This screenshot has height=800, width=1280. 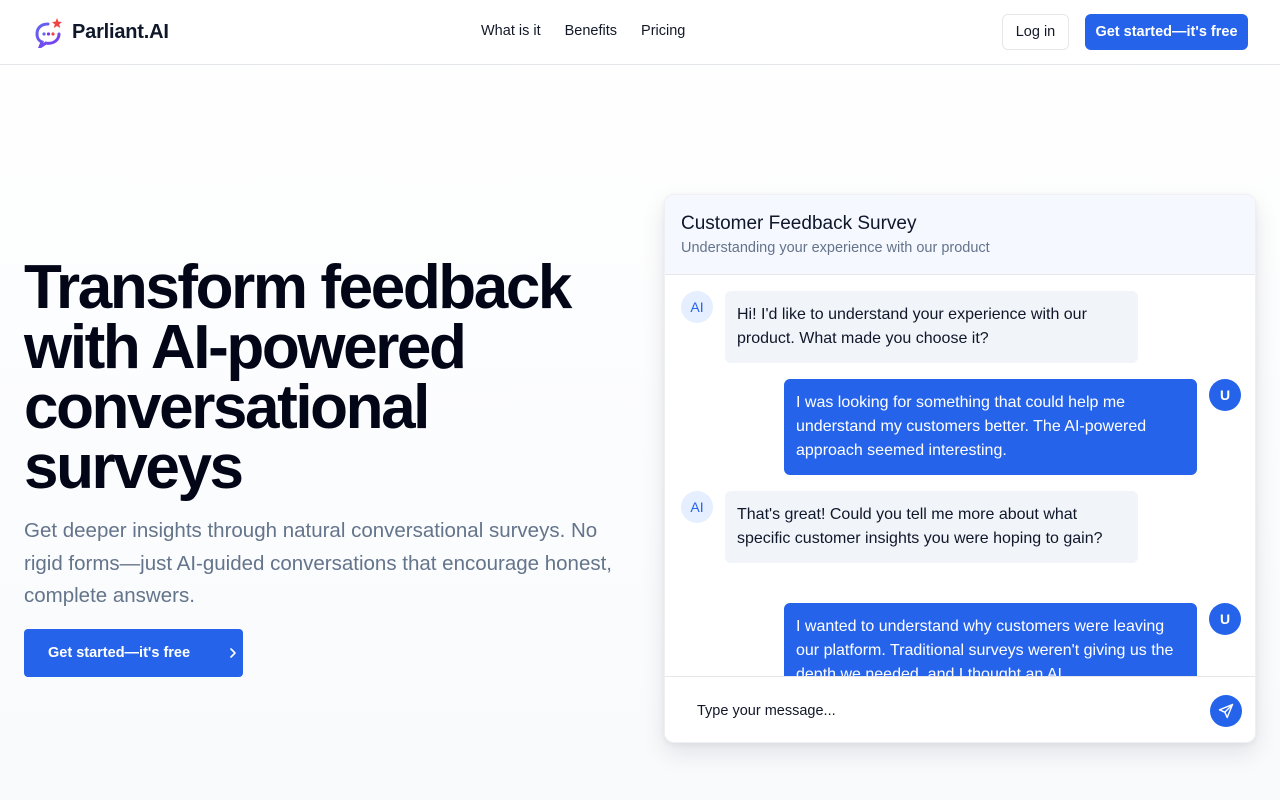 I want to click on nav-link-benefits: Benefits, so click(x=591, y=31).